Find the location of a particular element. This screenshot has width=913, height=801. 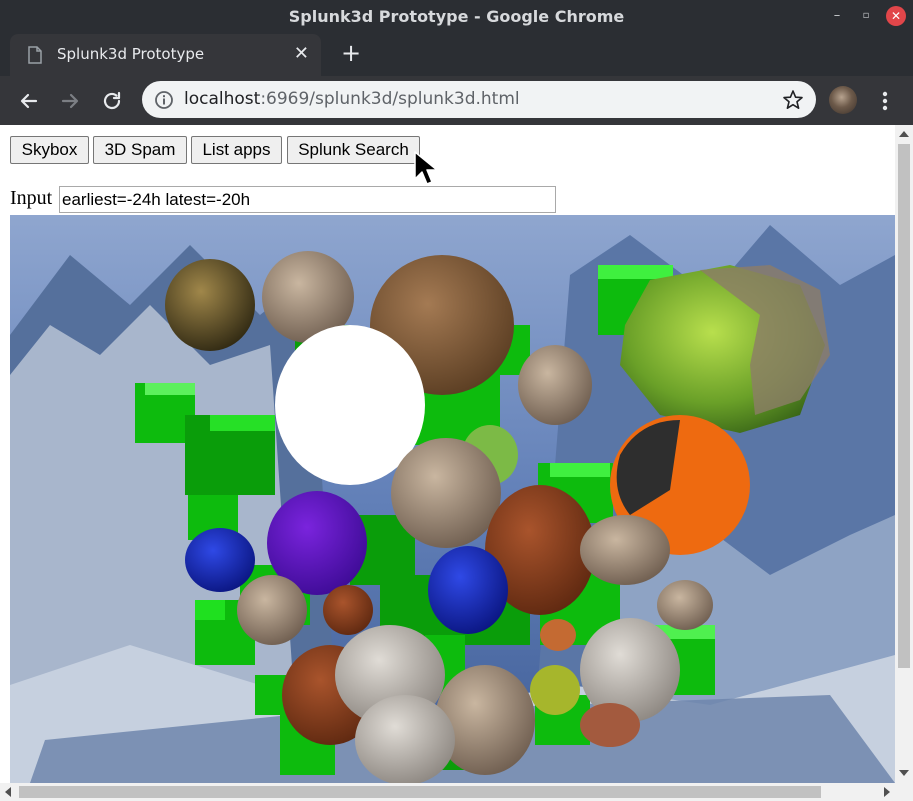

url-text: localhost:6969/splunk3d/splunk3d.html is located at coordinates (352, 99).